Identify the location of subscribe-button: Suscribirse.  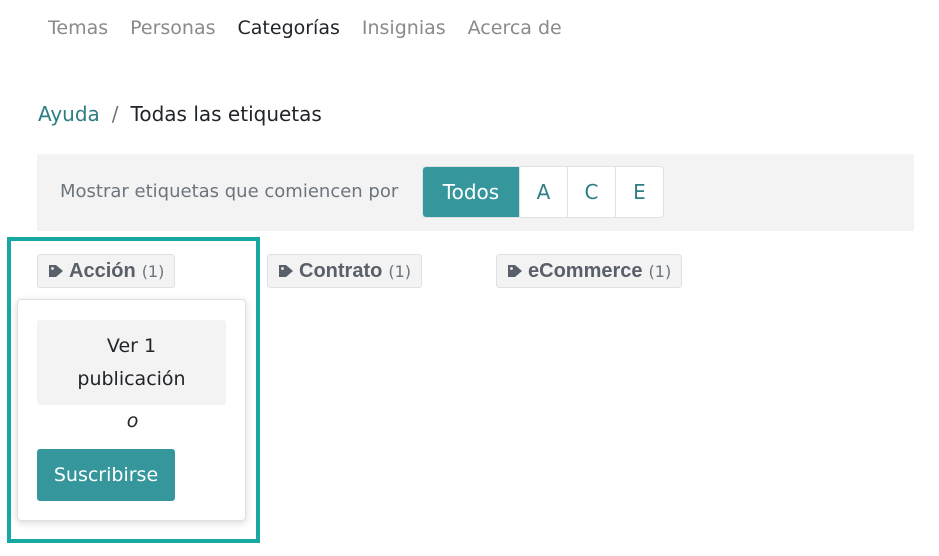
(106, 475).